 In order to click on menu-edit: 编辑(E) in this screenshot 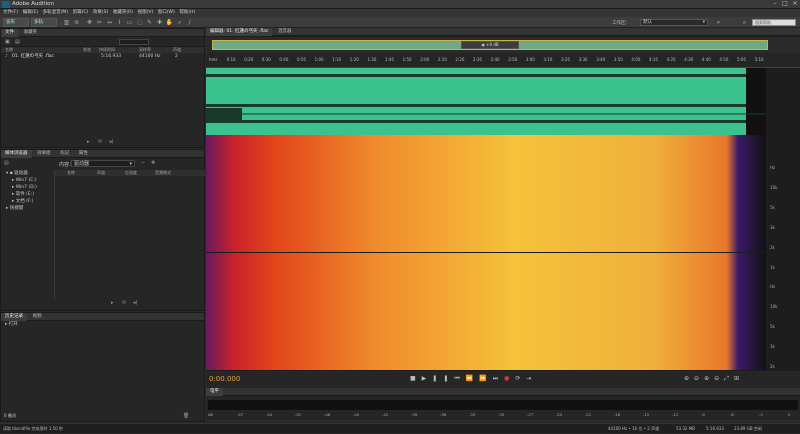, I will do `click(30, 13)`.